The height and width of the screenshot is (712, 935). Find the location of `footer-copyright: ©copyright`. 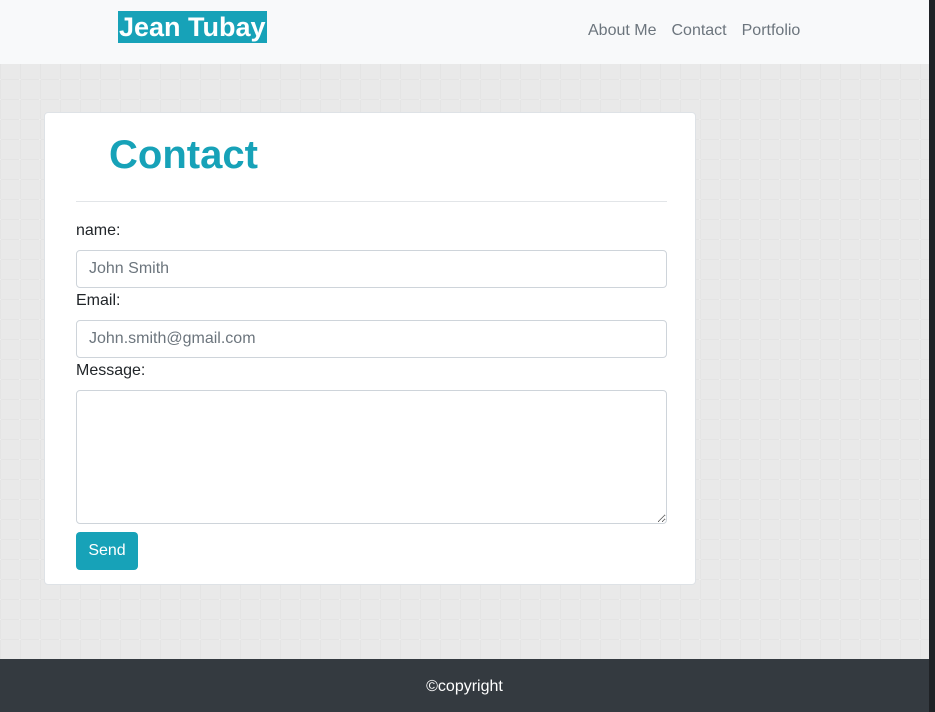

footer-copyright: ©copyright is located at coordinates (464, 686).